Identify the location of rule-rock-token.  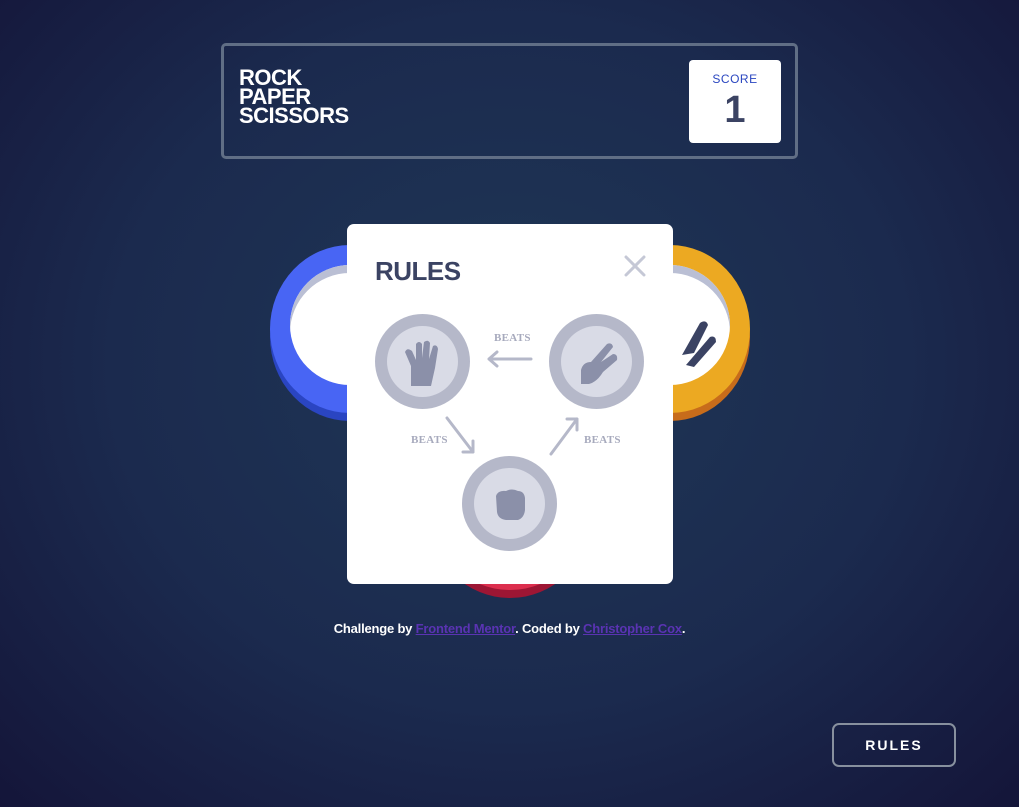
(509, 503).